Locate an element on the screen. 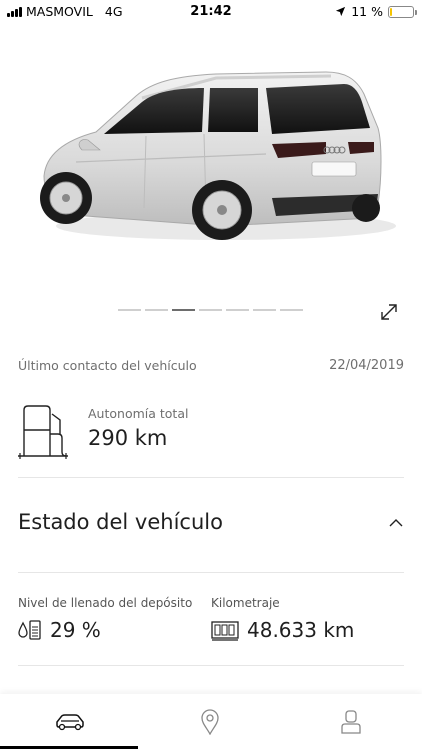  tab-profile is located at coordinates (351, 722).